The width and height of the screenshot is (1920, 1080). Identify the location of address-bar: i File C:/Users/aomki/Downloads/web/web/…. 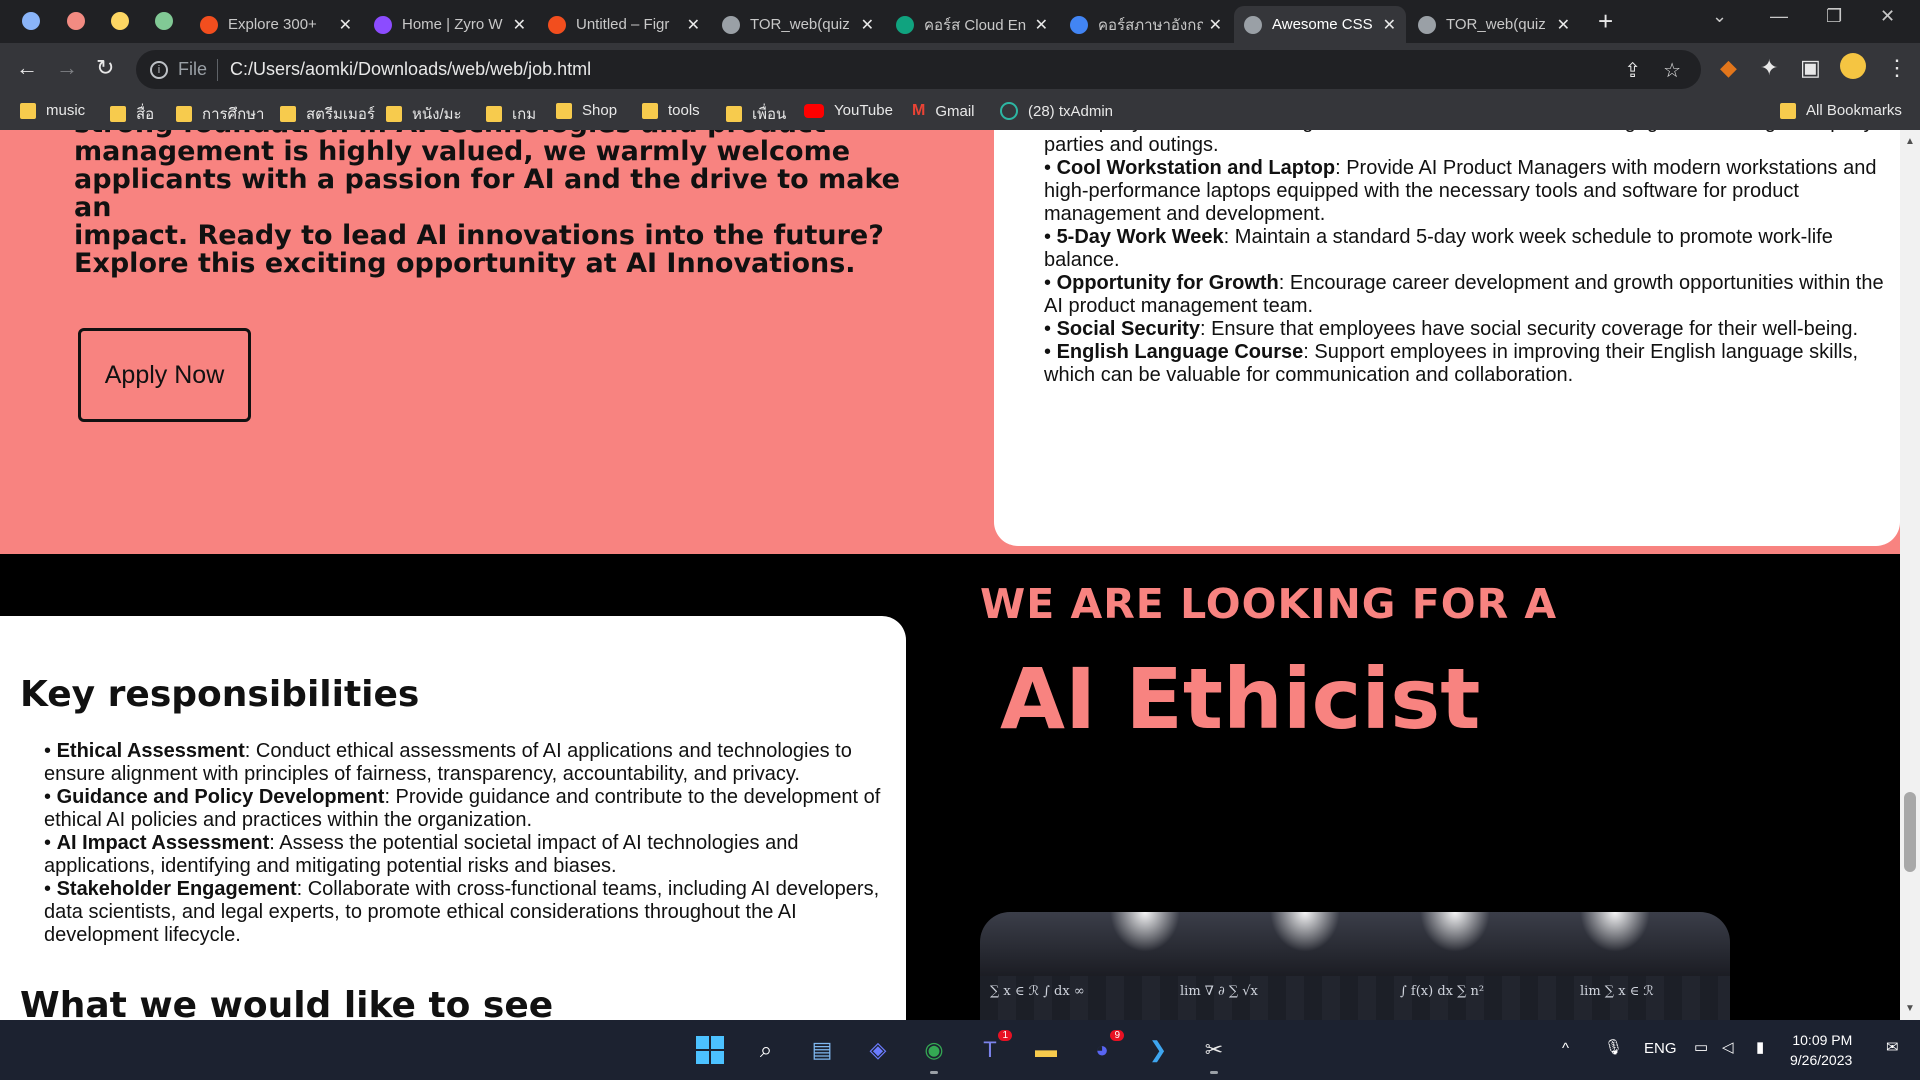
(918, 69).